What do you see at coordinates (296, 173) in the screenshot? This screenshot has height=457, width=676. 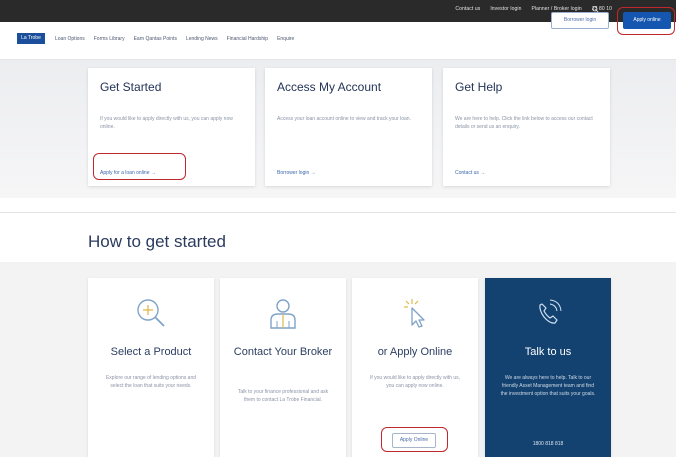 I see `borrower-login-link: Borrower login →` at bounding box center [296, 173].